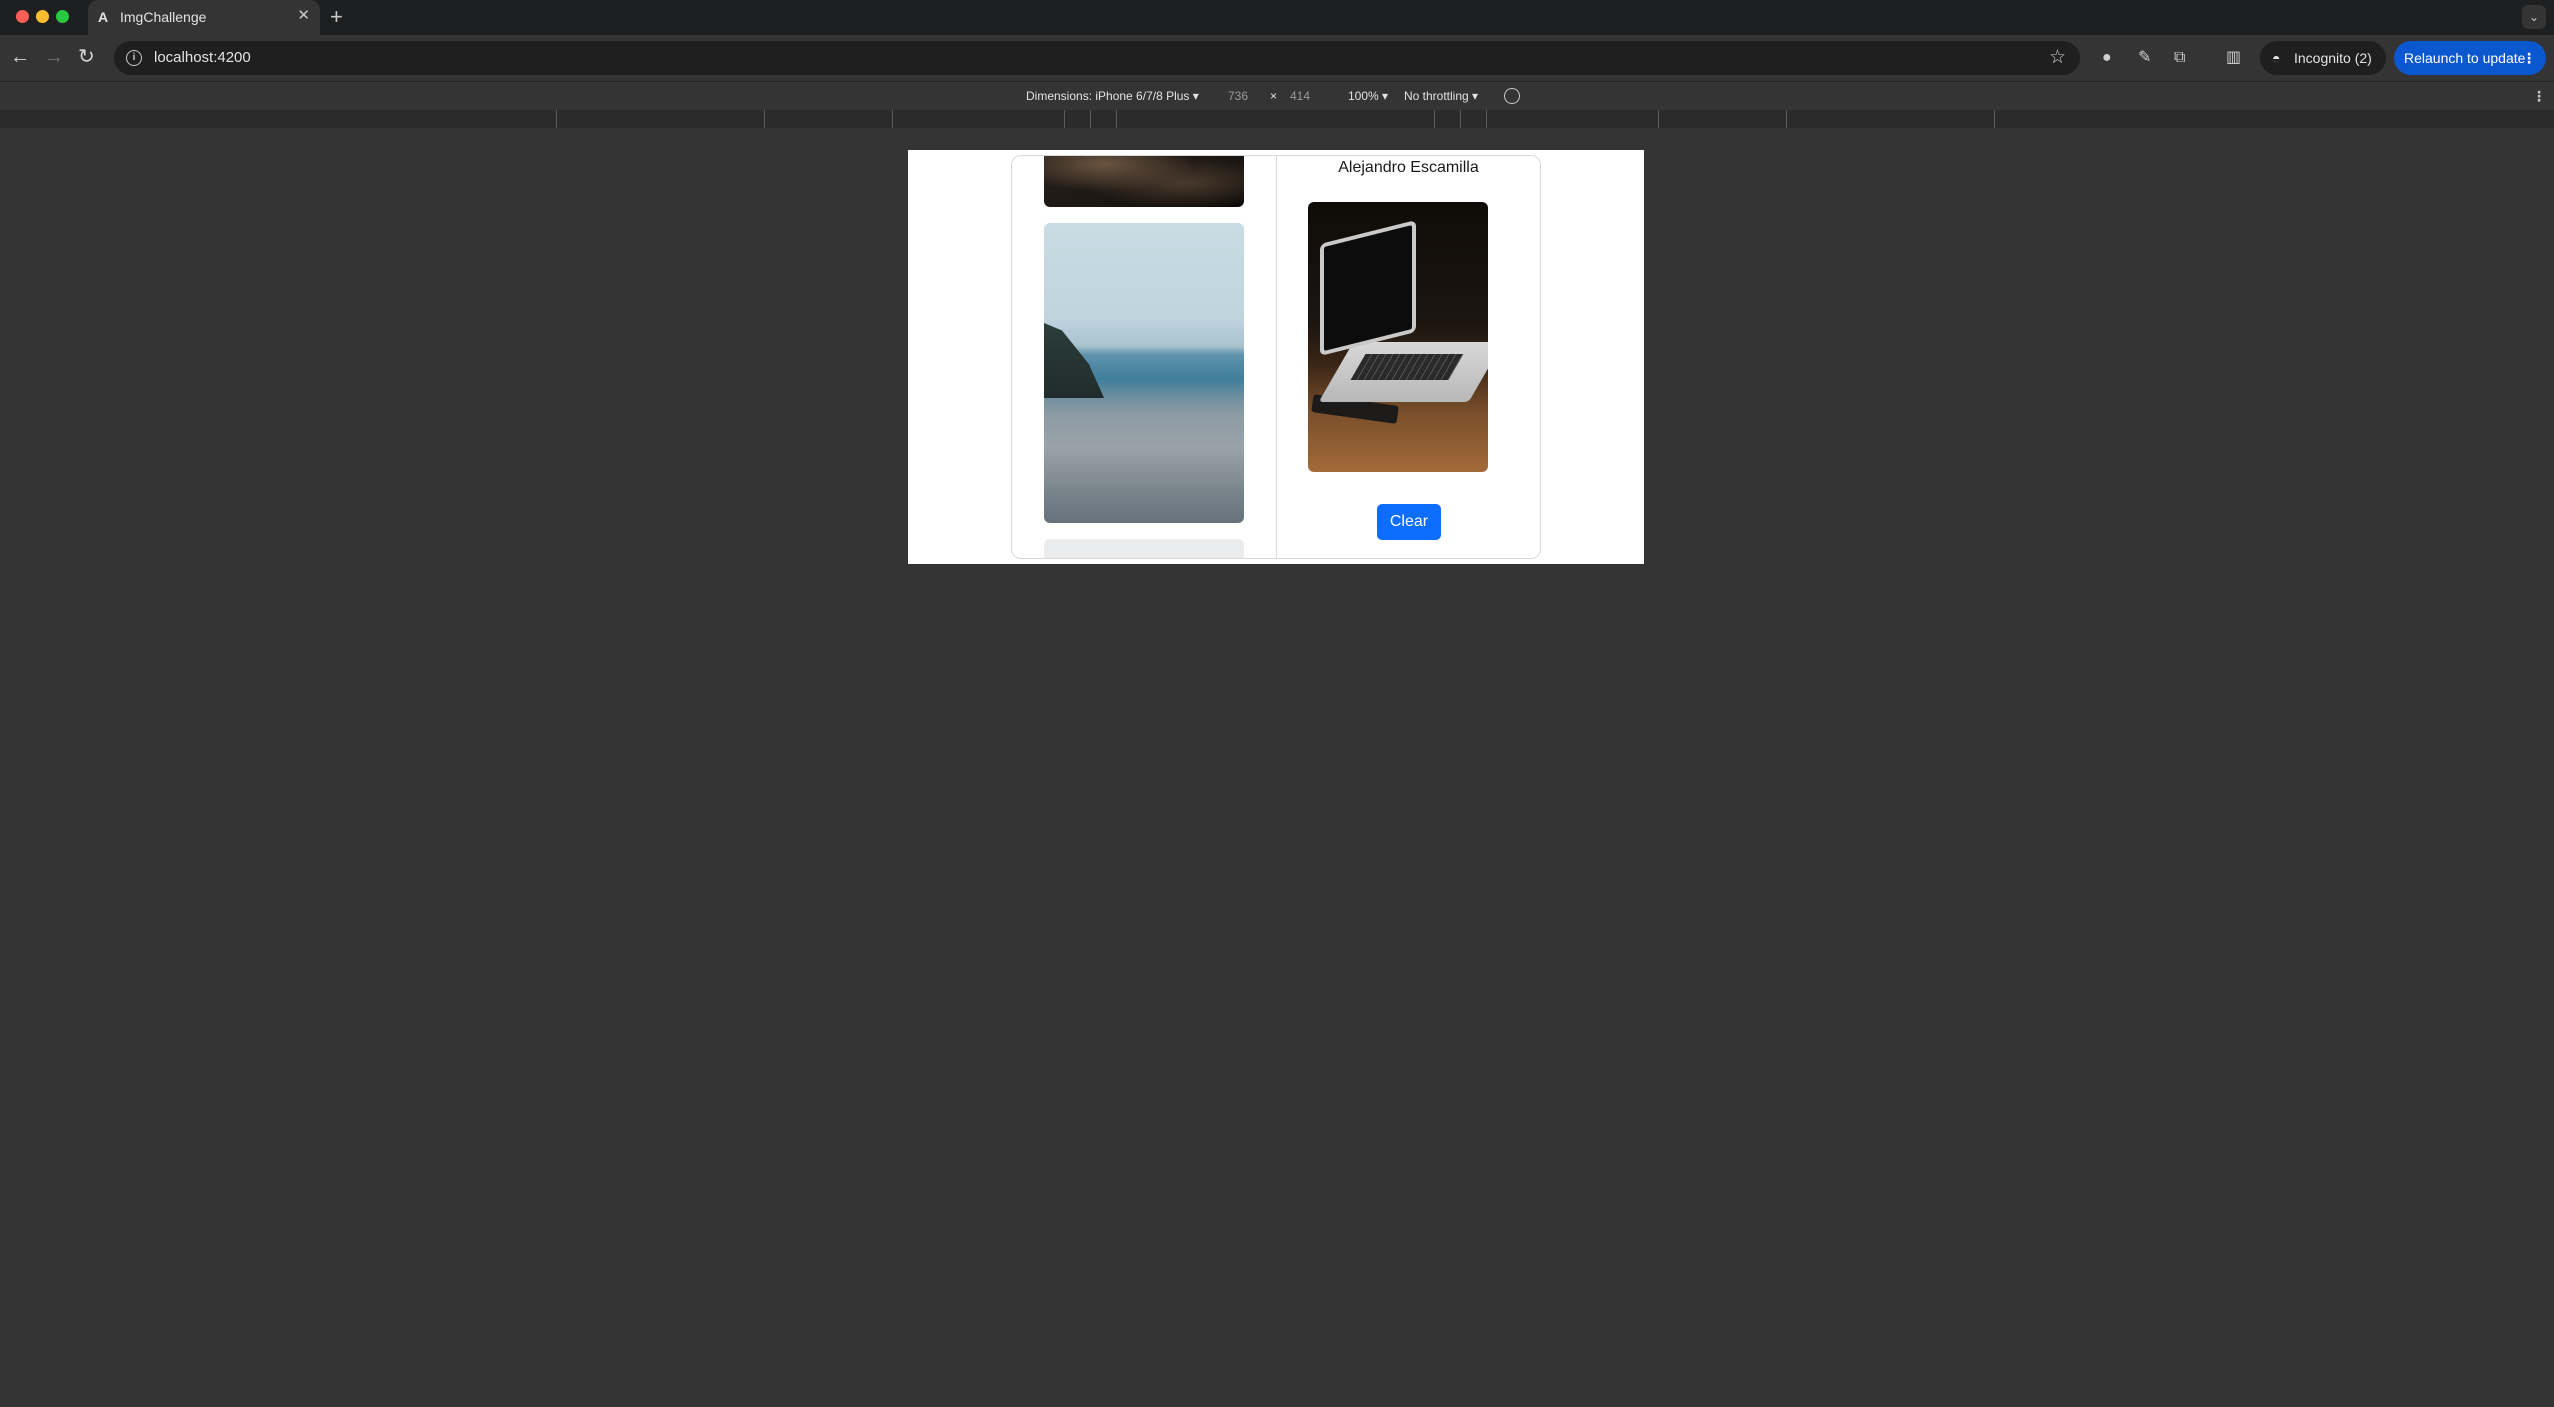 This screenshot has height=1407, width=2554. Describe the element at coordinates (86, 57) in the screenshot. I see `reload-icon: ↻` at that location.